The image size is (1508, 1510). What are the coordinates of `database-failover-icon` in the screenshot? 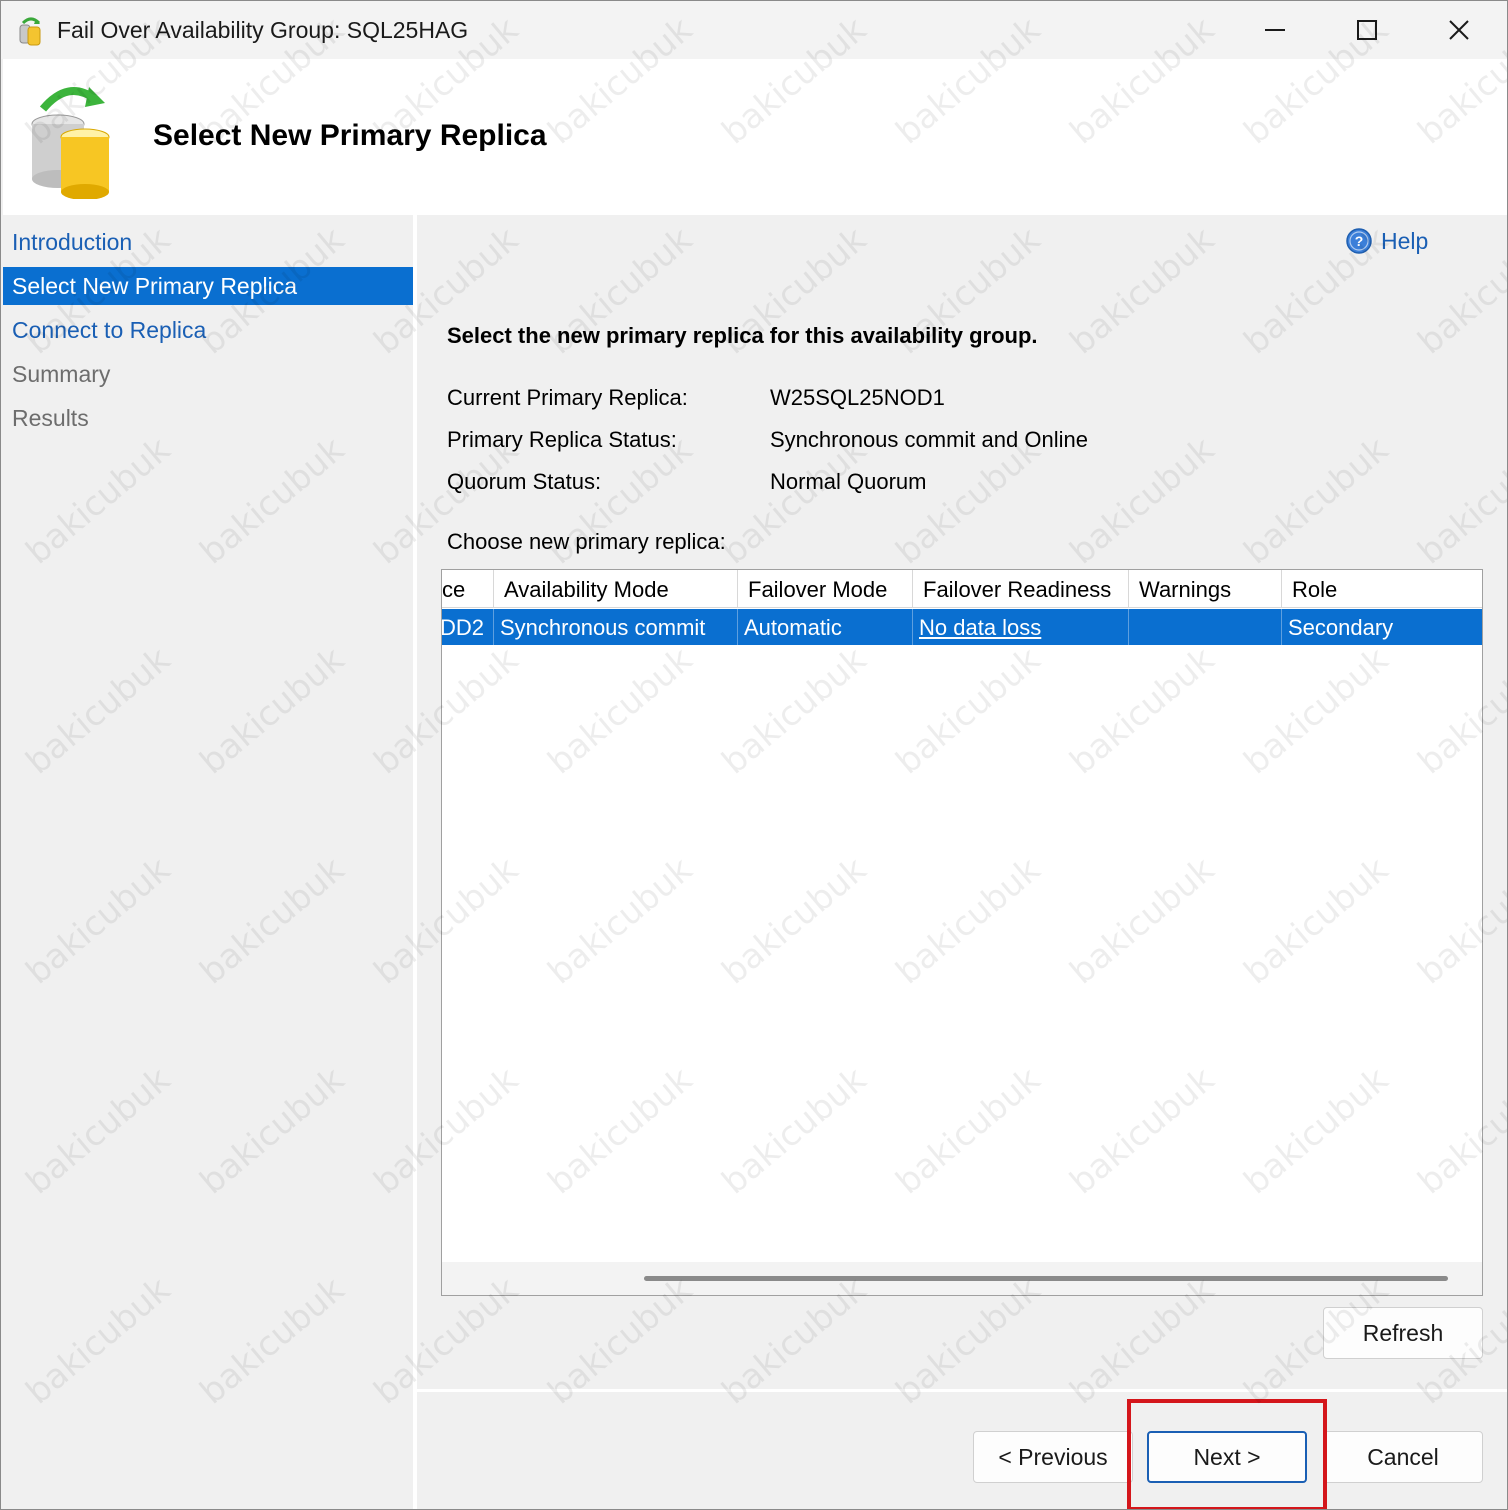 It's located at (30, 31).